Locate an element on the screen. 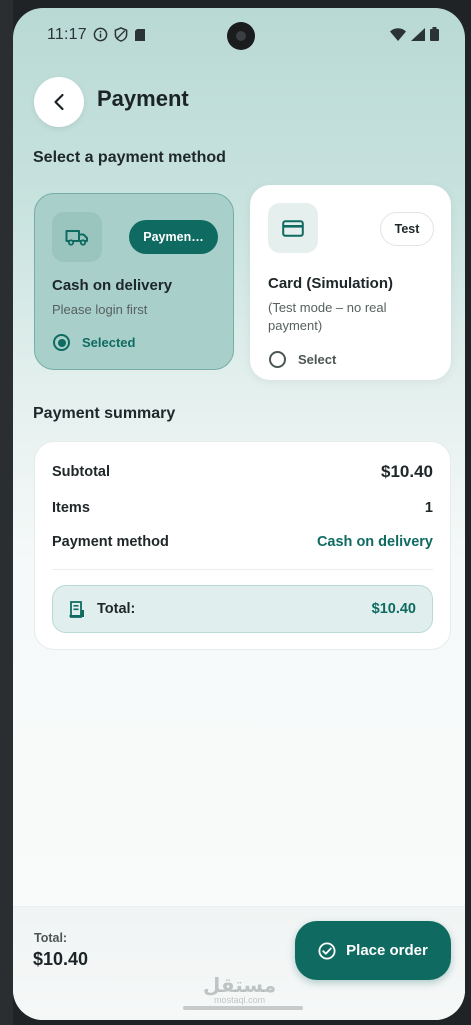 Image resolution: width=471 pixels, height=1025 pixels. payment-option-radio-row: Select is located at coordinates (302, 359).